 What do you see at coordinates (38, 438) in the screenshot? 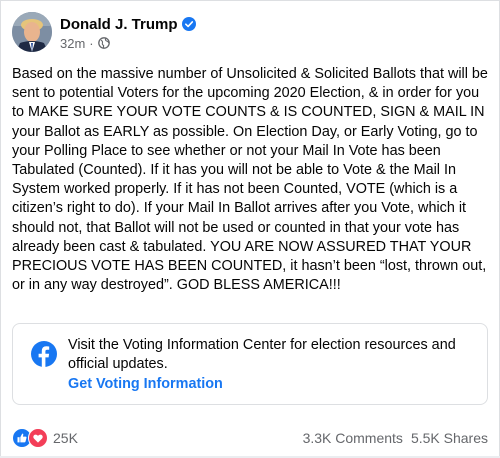
I see `love-icon` at bounding box center [38, 438].